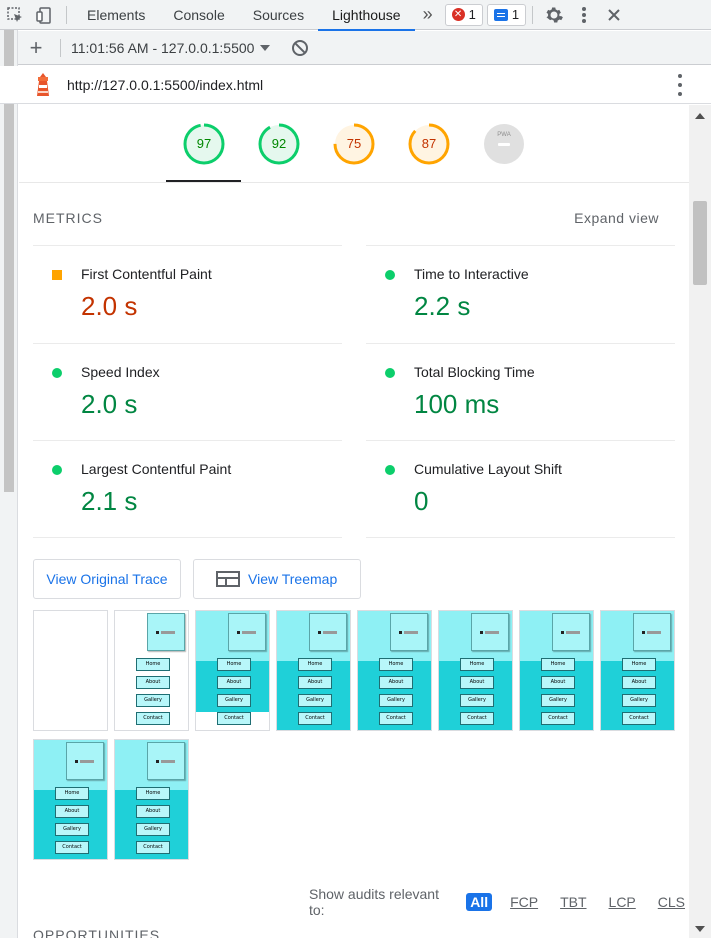 Image resolution: width=711 pixels, height=938 pixels. Describe the element at coordinates (500, 14) in the screenshot. I see `message-icon` at that location.